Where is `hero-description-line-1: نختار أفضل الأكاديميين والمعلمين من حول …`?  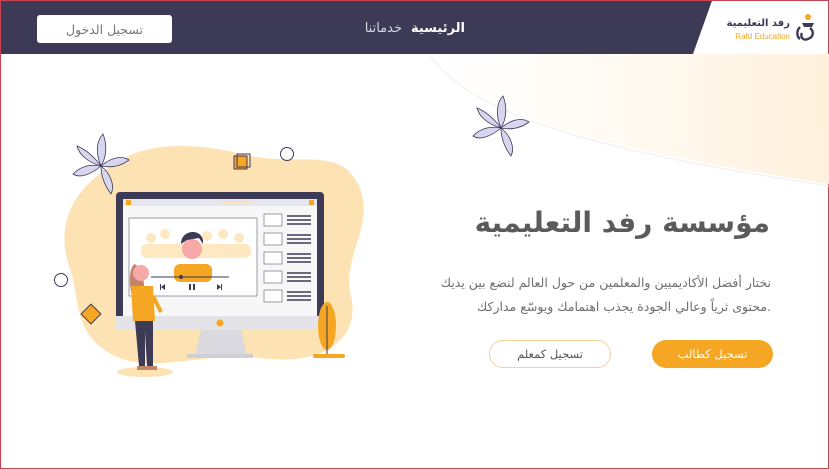
hero-description-line-1: نختار أفضل الأكاديميين والمعلمين من حول … is located at coordinates (605, 282).